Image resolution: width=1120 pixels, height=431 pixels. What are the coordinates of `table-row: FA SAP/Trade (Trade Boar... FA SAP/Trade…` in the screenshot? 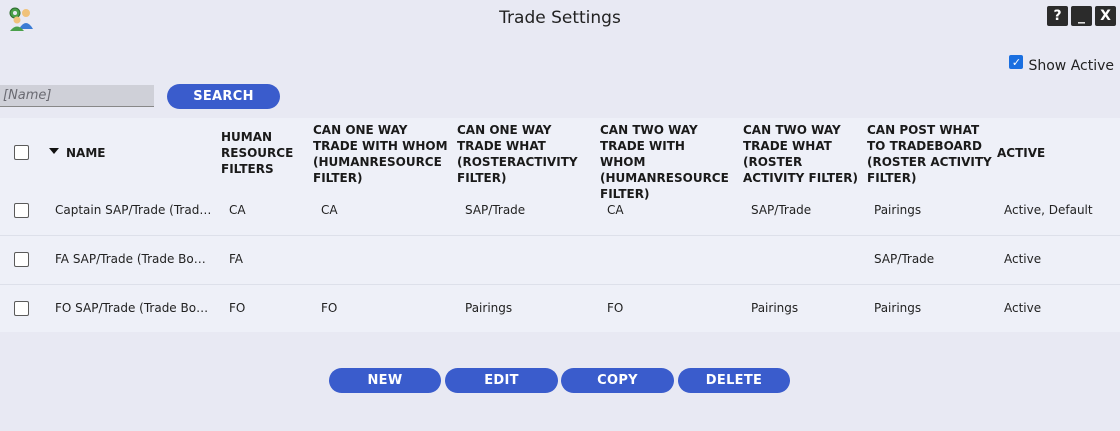 It's located at (560, 260).